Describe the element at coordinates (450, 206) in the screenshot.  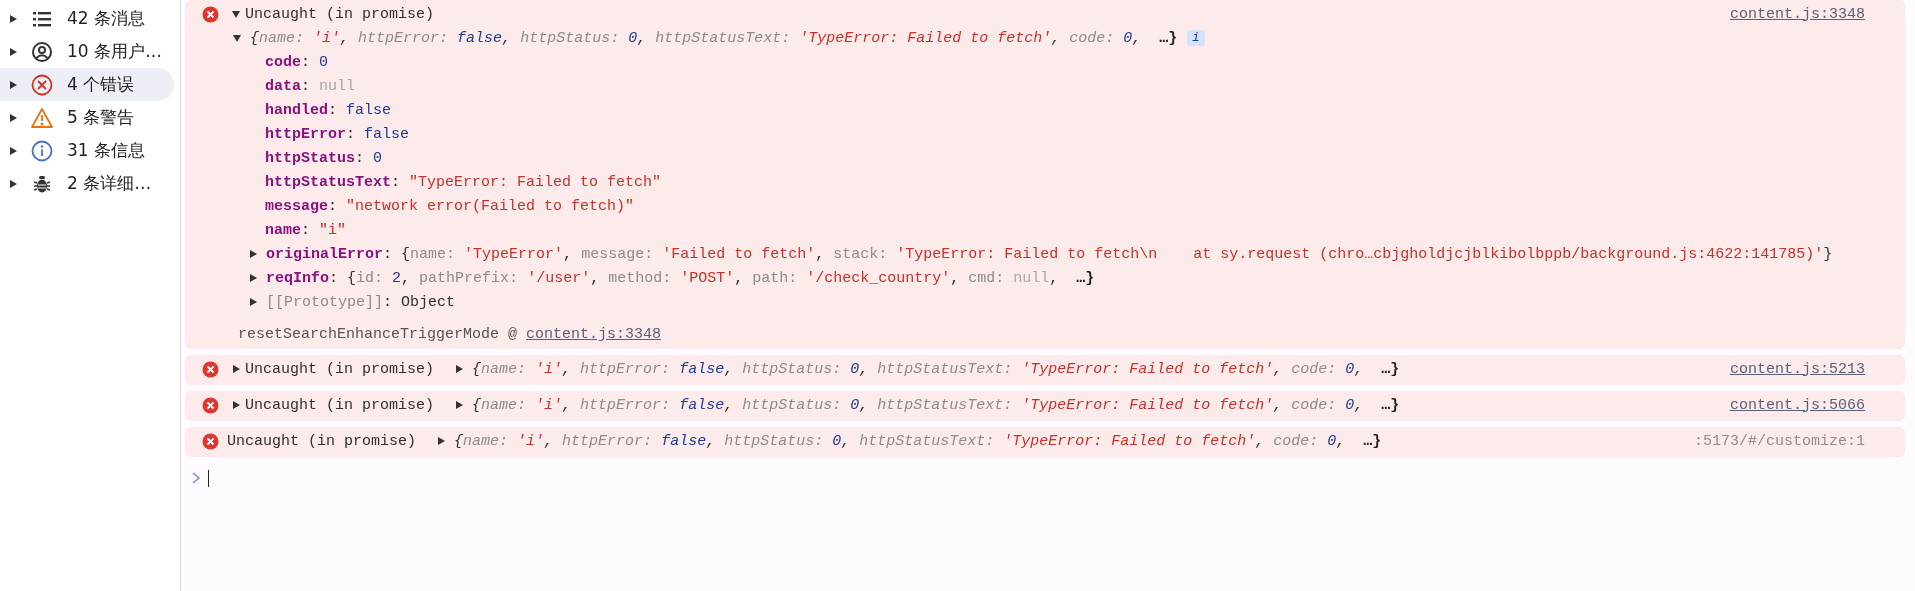
I see `object-property: message: "network error(Failed to fetch)"` at that location.